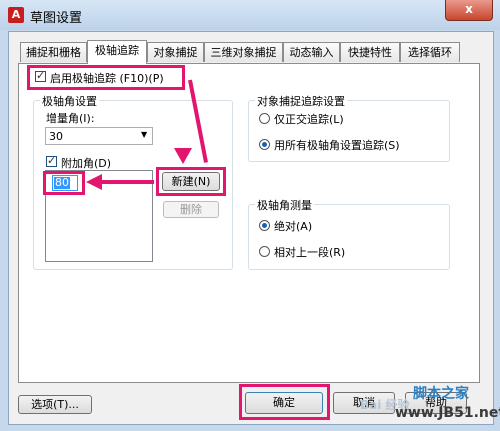 This screenshot has height=431, width=500. I want to click on ortho-tracking-label: 仅正交追踪(L), so click(309, 119).